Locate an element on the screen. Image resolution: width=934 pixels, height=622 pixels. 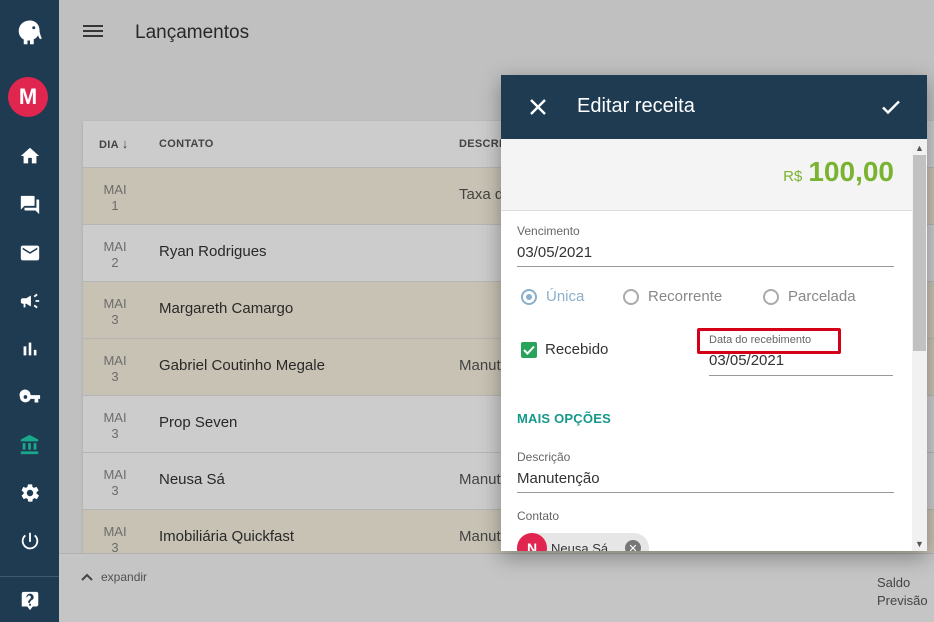
scroll-up-arrow-icon: ▲ is located at coordinates (919, 148).